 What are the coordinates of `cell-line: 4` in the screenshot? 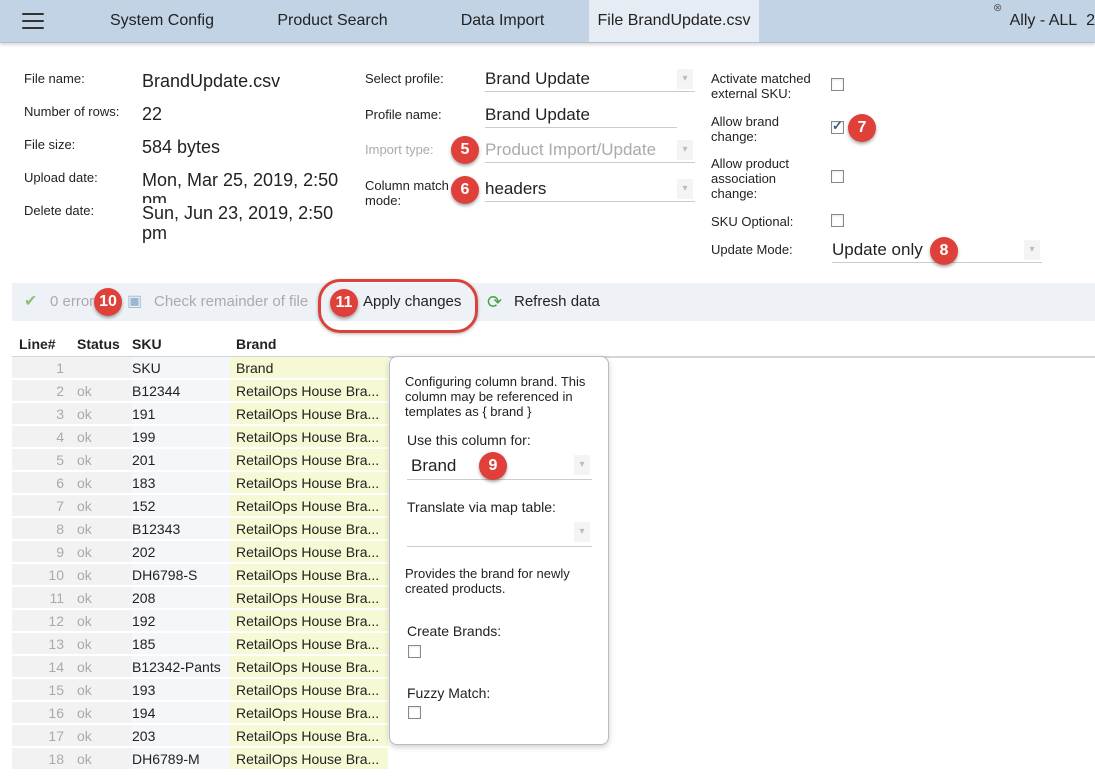 It's located at (42, 437).